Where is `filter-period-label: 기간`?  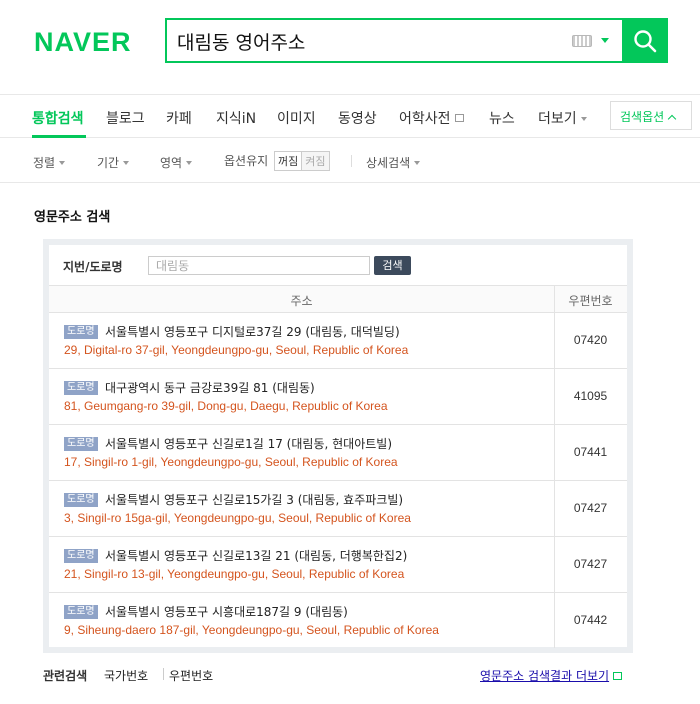 filter-period-label: 기간 is located at coordinates (108, 163).